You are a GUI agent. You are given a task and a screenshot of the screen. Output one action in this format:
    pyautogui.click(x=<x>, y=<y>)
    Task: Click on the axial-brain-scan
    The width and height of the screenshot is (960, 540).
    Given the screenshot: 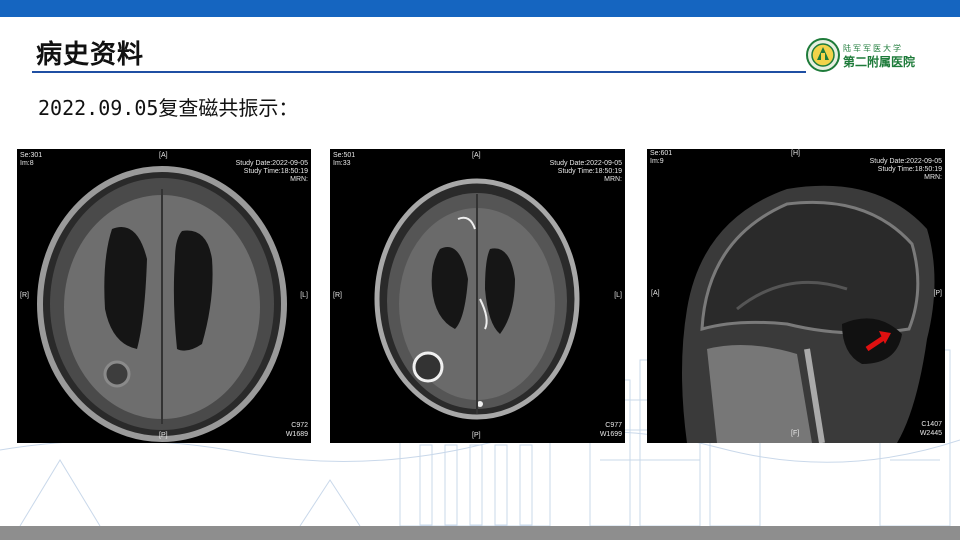 What is the action you would take?
    pyautogui.click(x=162, y=304)
    